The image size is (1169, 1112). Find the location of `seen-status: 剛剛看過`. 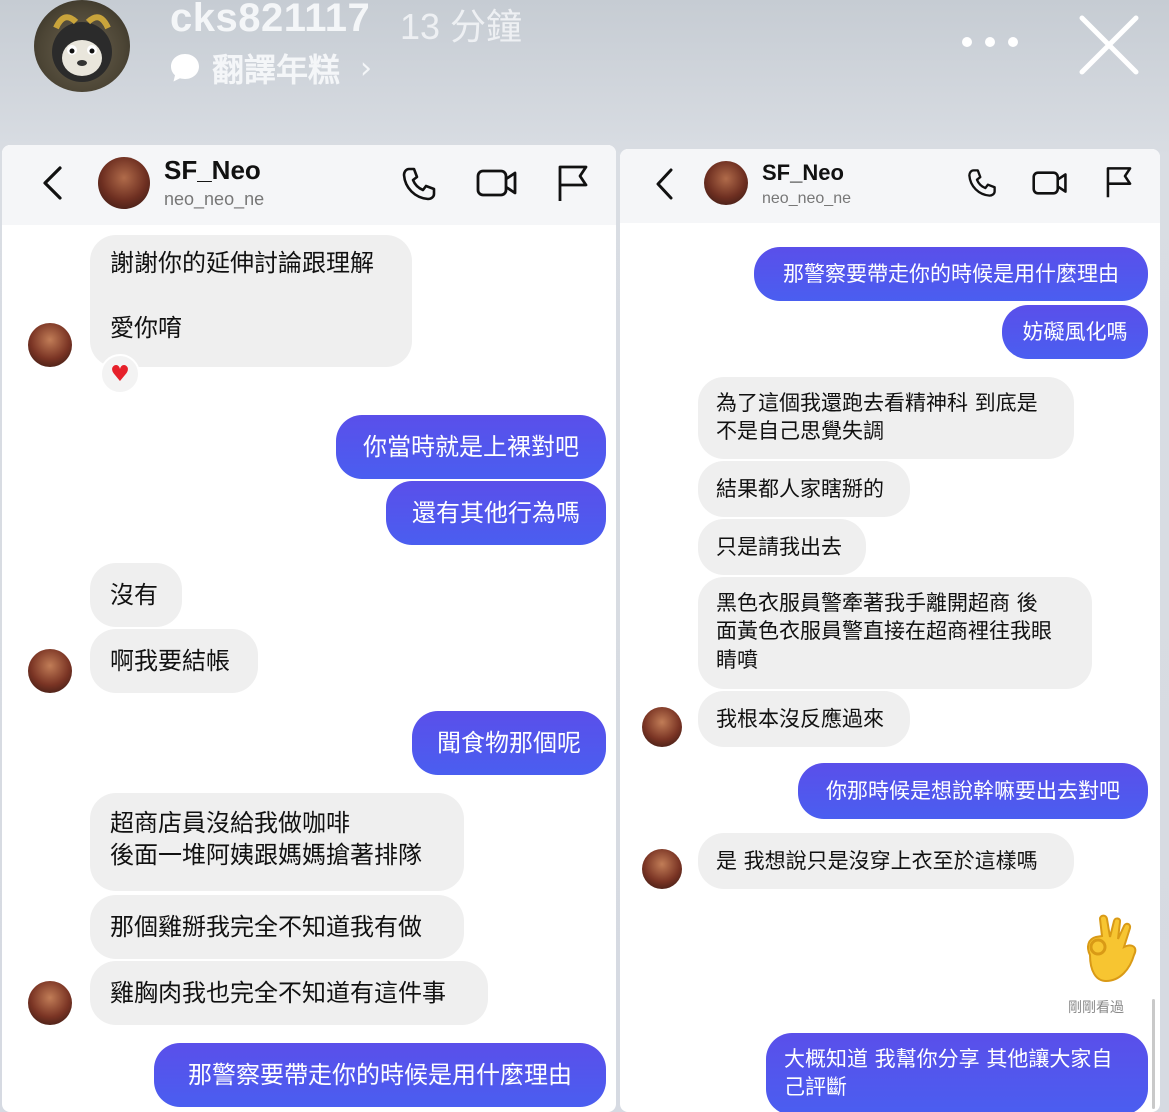

seen-status: 剛剛看過 is located at coordinates (1096, 1008).